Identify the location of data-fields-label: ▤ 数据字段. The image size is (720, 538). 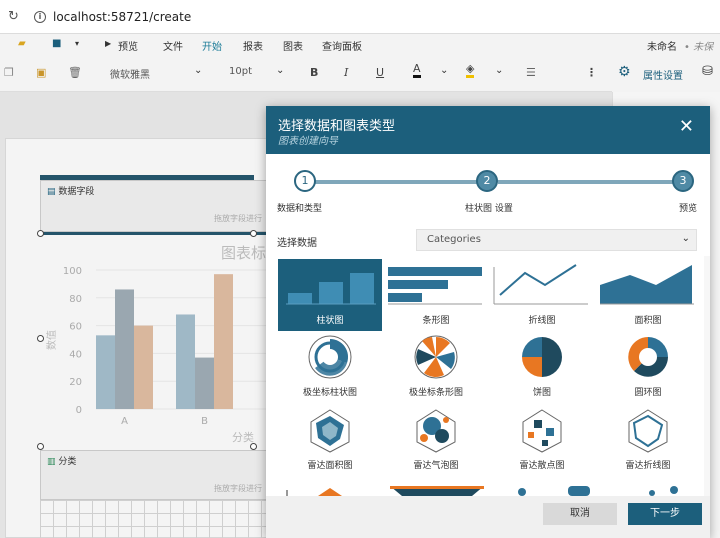
(71, 192).